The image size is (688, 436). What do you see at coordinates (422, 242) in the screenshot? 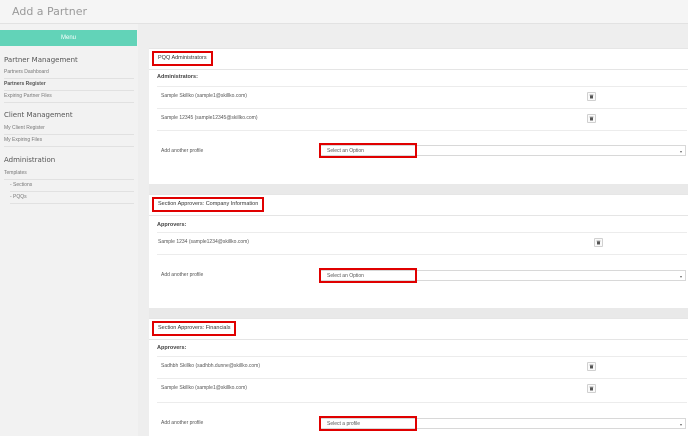
I see `profile-row: Sample 1234 (sample1234@skillko.com)` at bounding box center [422, 242].